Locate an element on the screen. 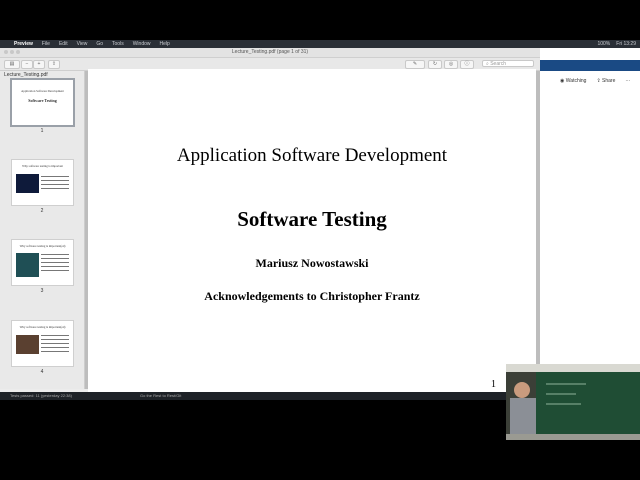 This screenshot has height=480, width=640. thumbnail-page-3: Why software testing is important(ed) is located at coordinates (42, 262).